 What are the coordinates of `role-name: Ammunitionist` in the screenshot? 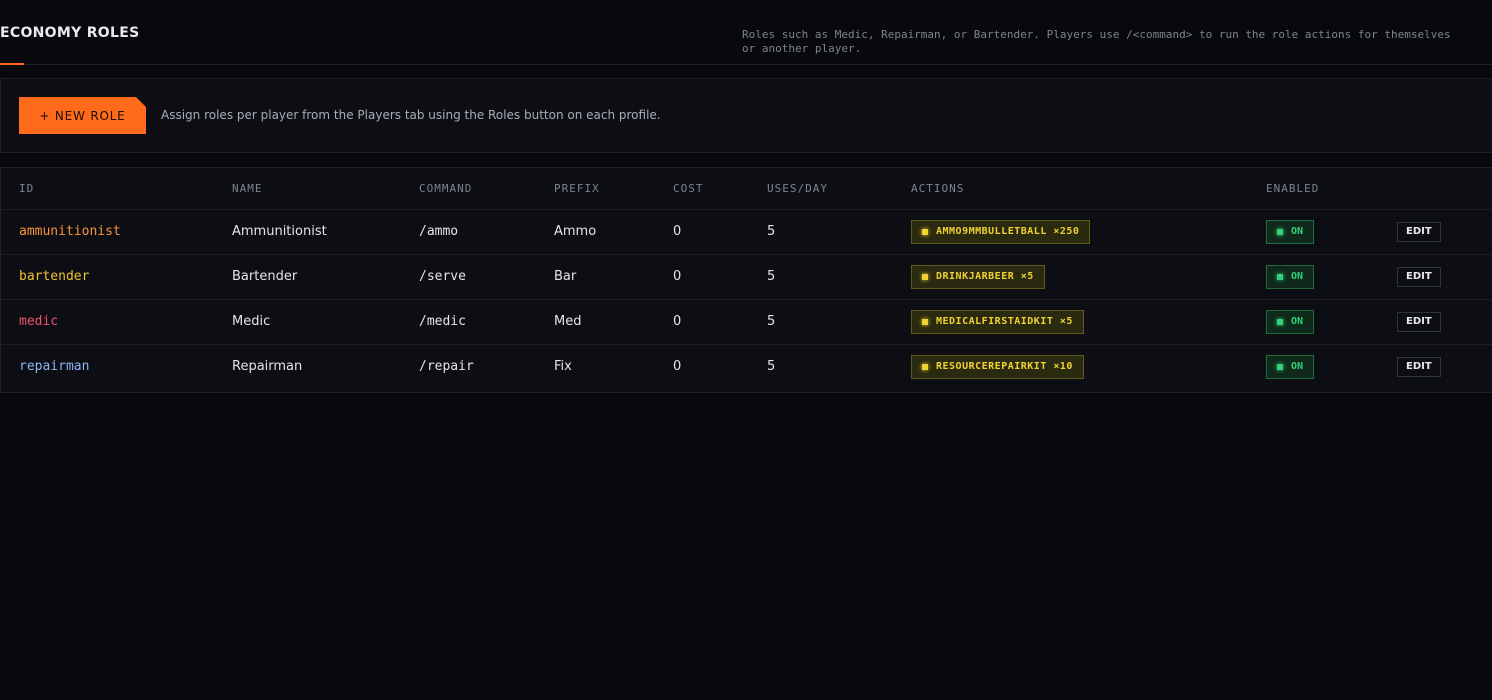 It's located at (325, 232).